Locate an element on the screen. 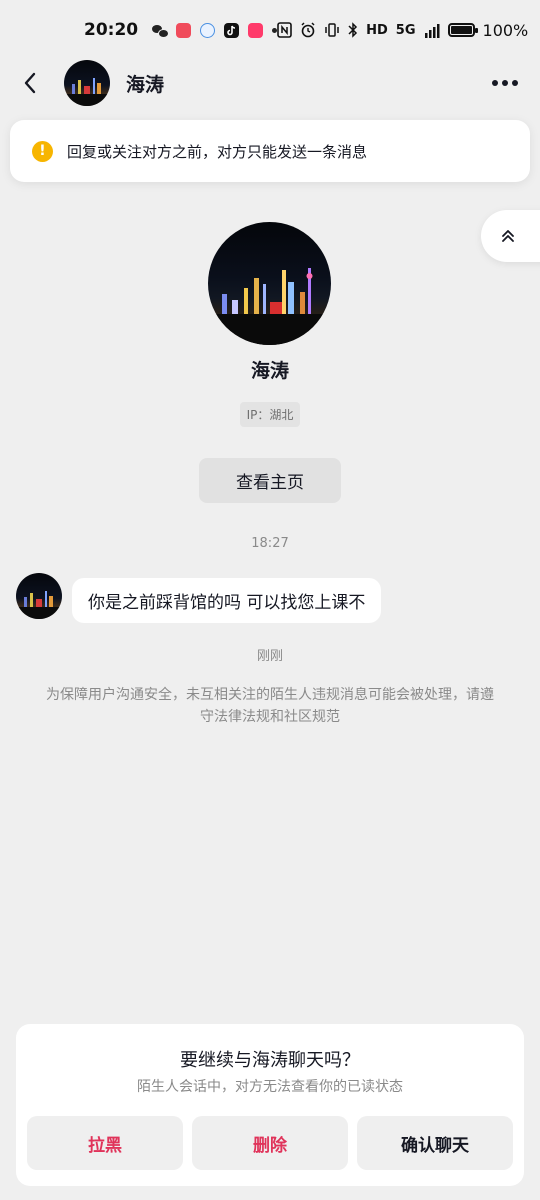 This screenshot has height=1200, width=540. status-time: 20:20 is located at coordinates (111, 30).